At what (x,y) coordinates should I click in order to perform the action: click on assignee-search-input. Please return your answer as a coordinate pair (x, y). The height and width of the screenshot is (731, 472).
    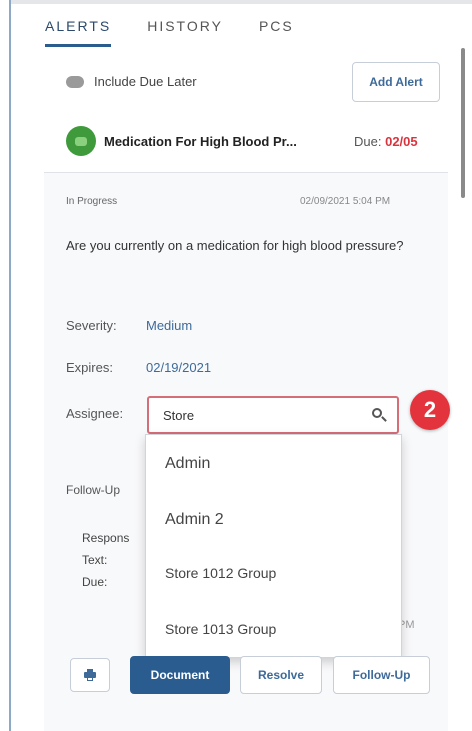
    Looking at the image, I should click on (267, 415).